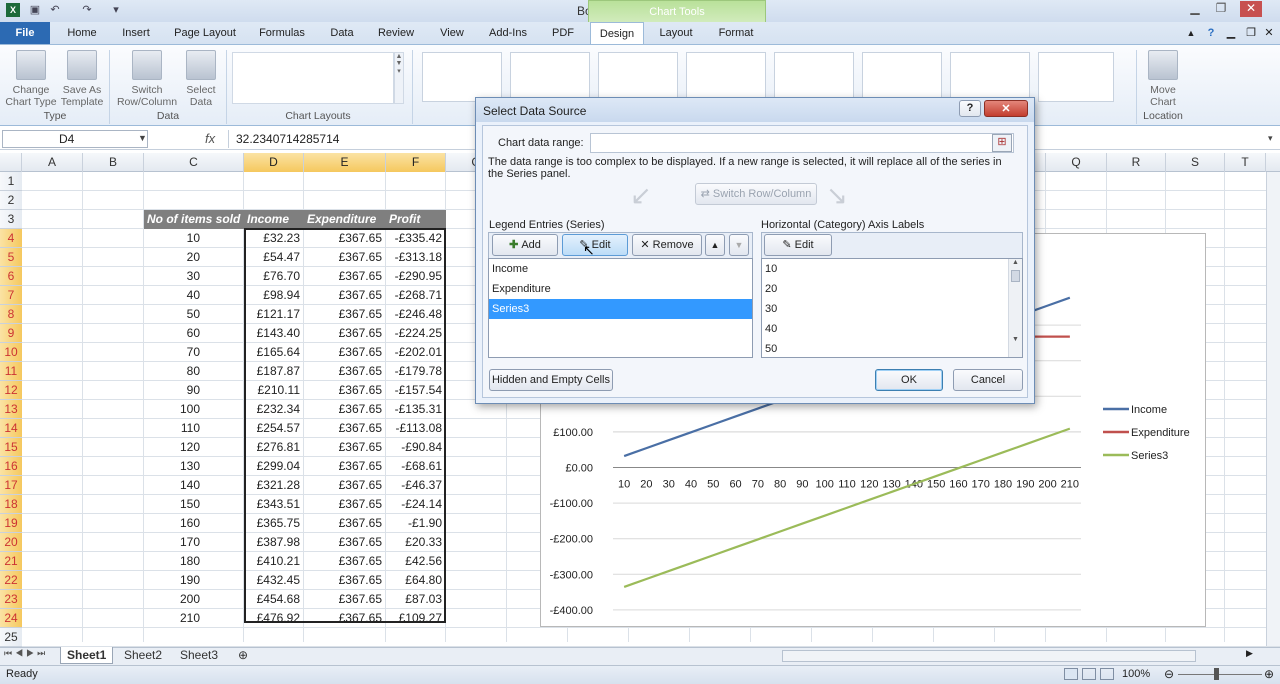 This screenshot has height=684, width=1280. What do you see at coordinates (274, 447) in the screenshot?
I see `table-cell: £276.81` at bounding box center [274, 447].